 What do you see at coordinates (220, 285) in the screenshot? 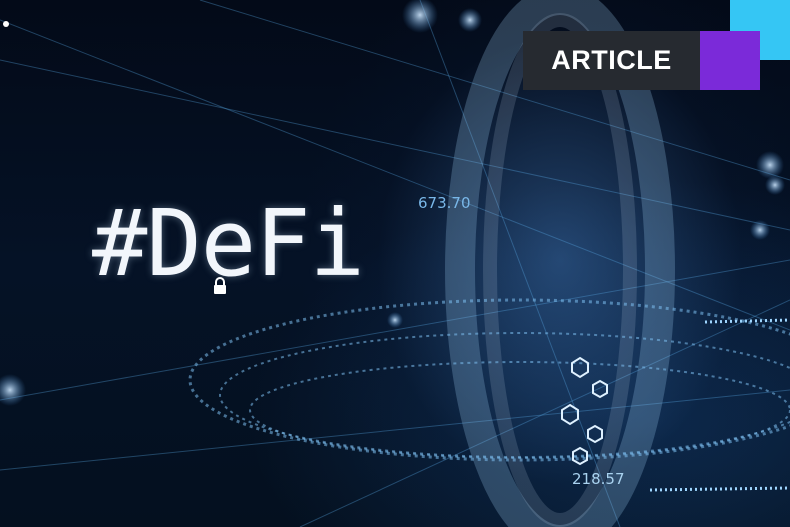
I see `lock-icon` at bounding box center [220, 285].